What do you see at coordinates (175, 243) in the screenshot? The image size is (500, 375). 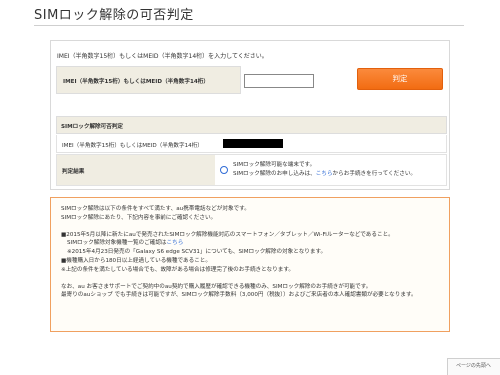 I see `device-list-link: こちら` at bounding box center [175, 243].